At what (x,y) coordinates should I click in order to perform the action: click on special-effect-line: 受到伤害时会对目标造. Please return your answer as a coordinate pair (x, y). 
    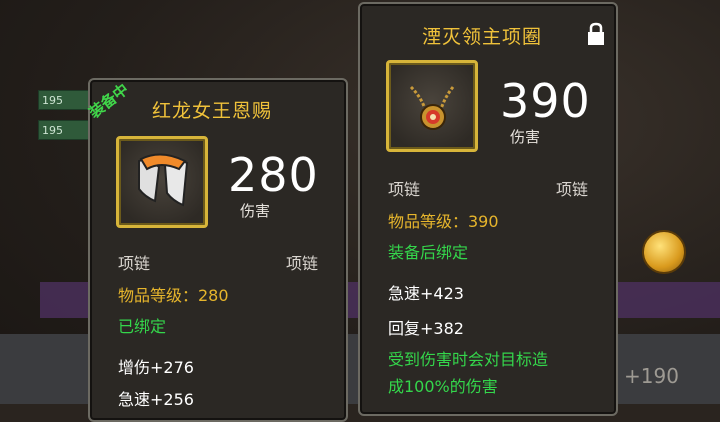
    Looking at the image, I should click on (468, 359).